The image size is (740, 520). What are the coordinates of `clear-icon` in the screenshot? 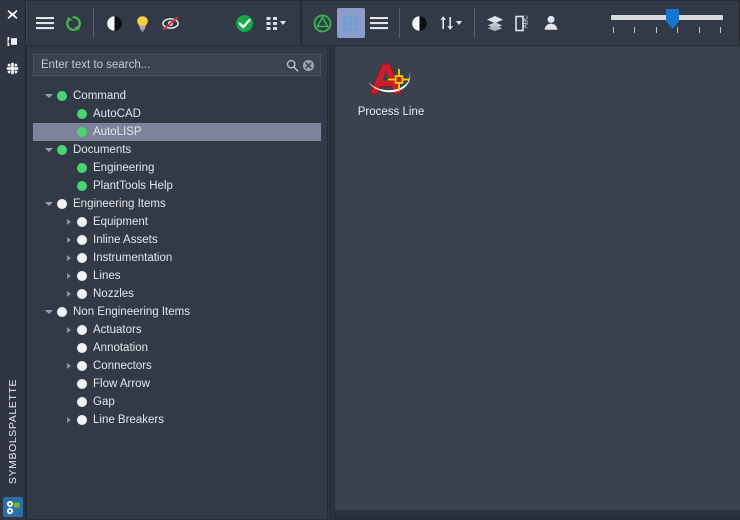 It's located at (308, 65).